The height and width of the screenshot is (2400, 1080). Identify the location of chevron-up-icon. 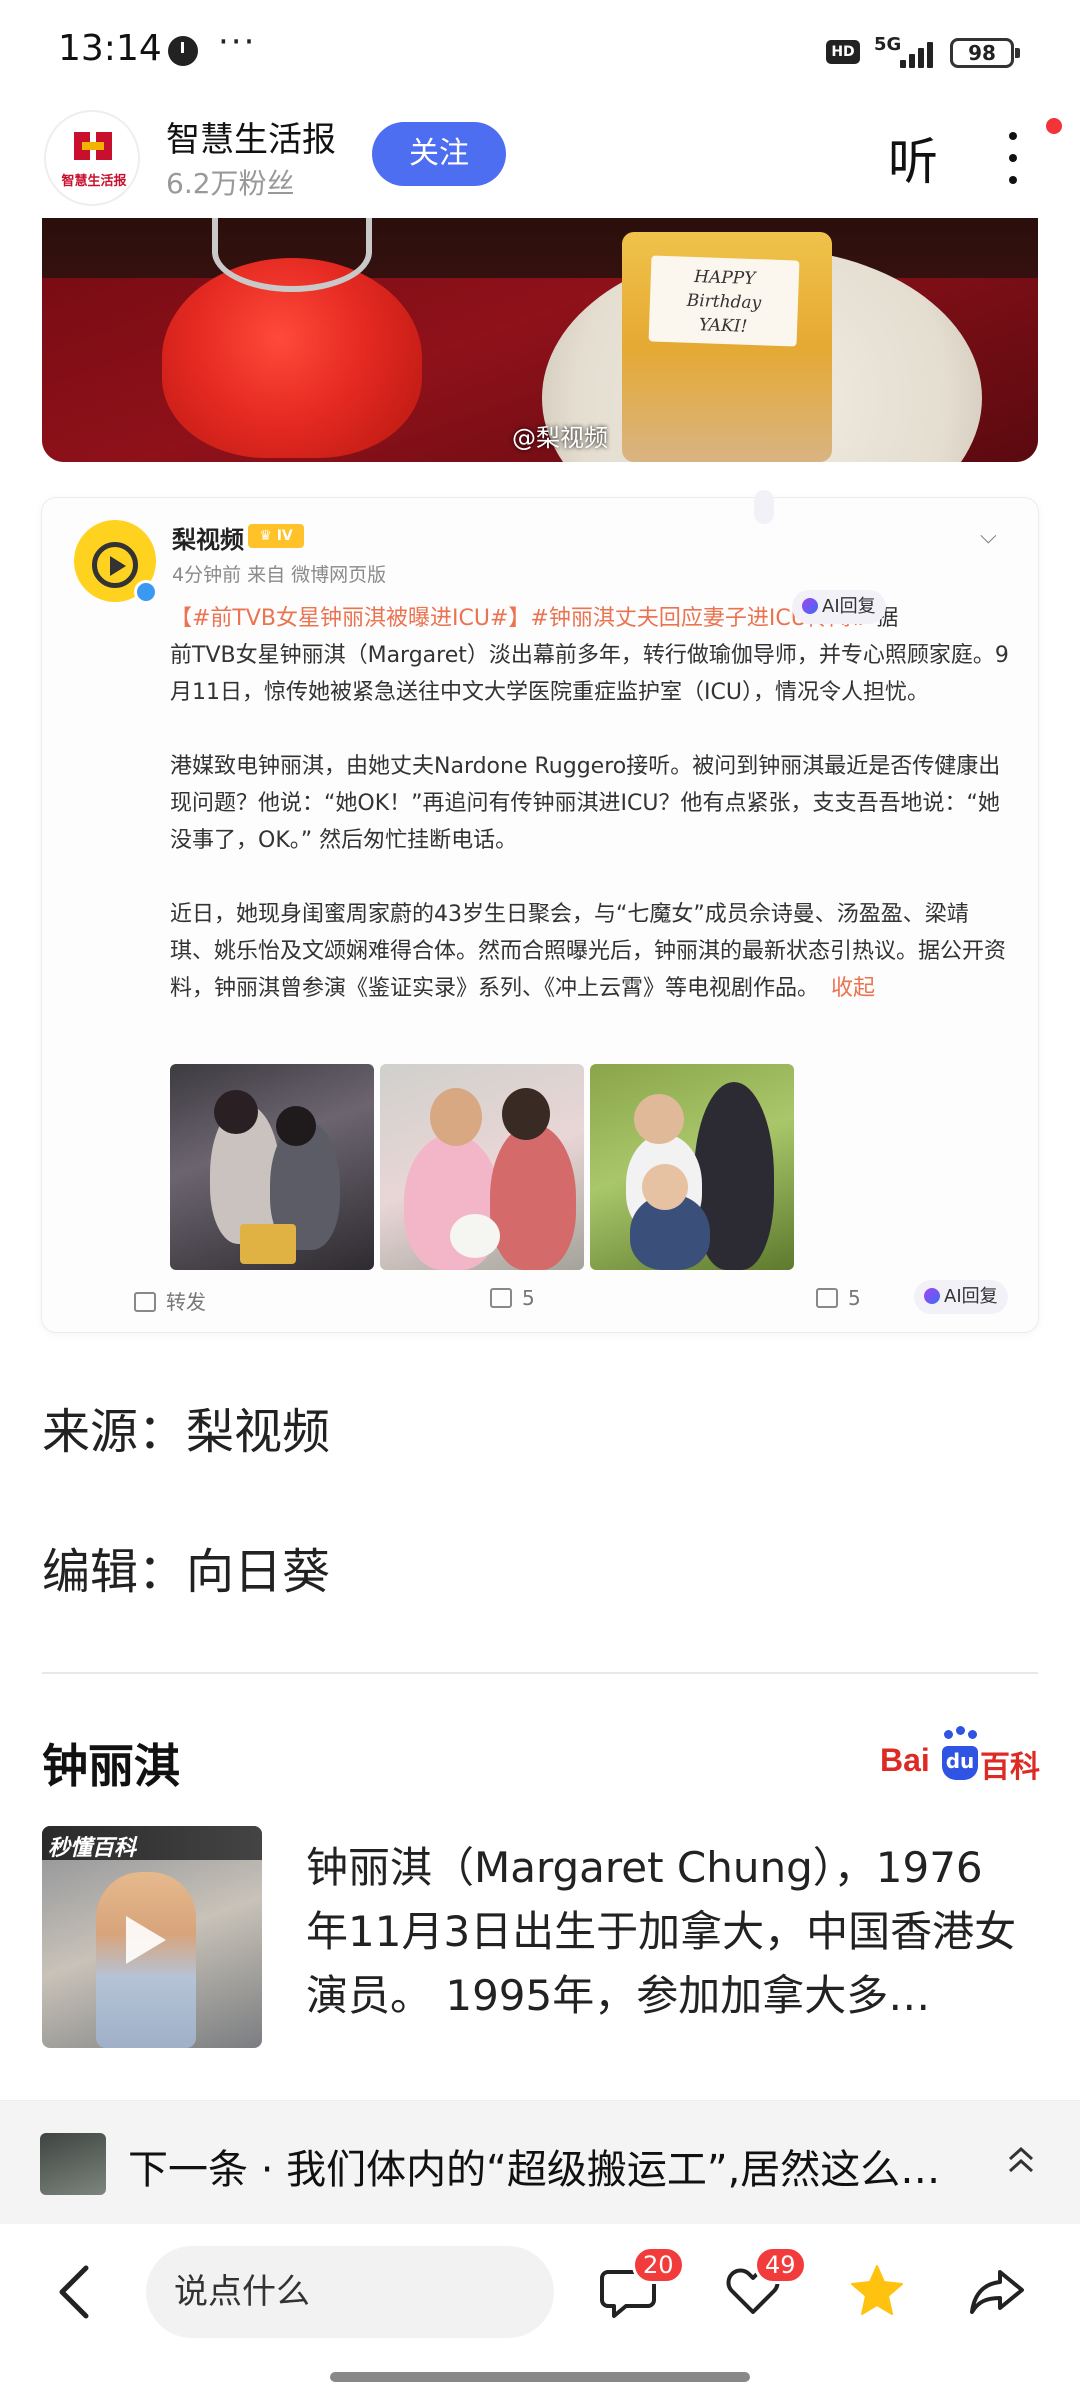
(1021, 2161).